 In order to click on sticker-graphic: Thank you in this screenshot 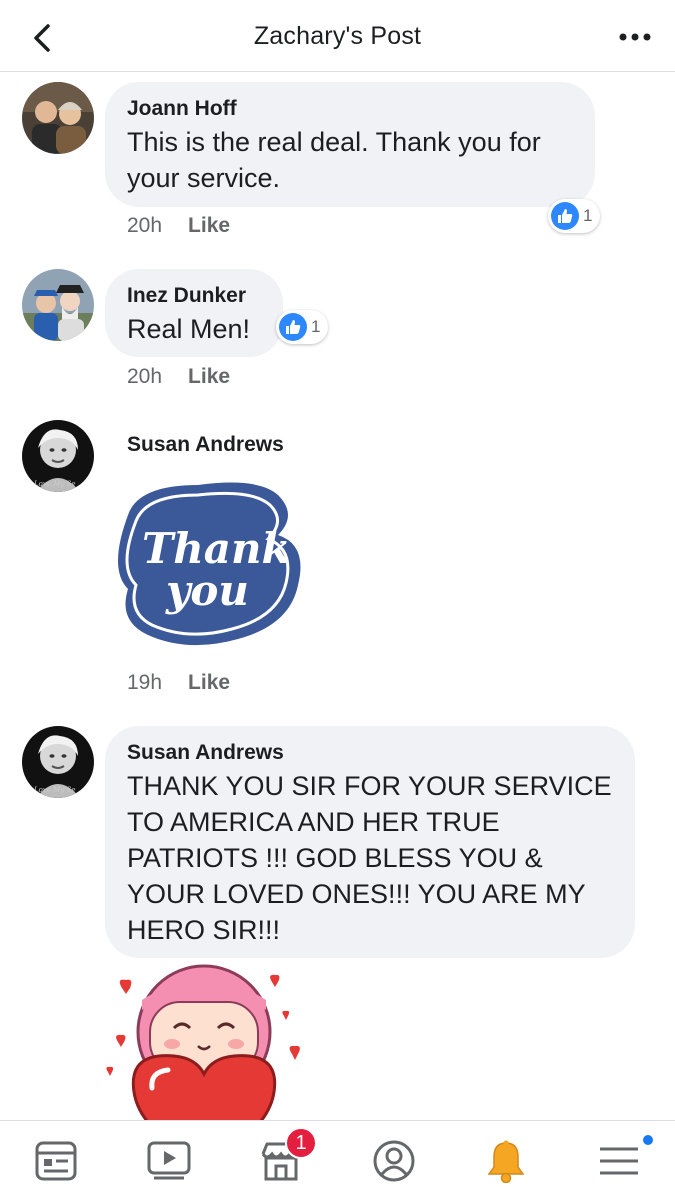, I will do `click(209, 564)`.